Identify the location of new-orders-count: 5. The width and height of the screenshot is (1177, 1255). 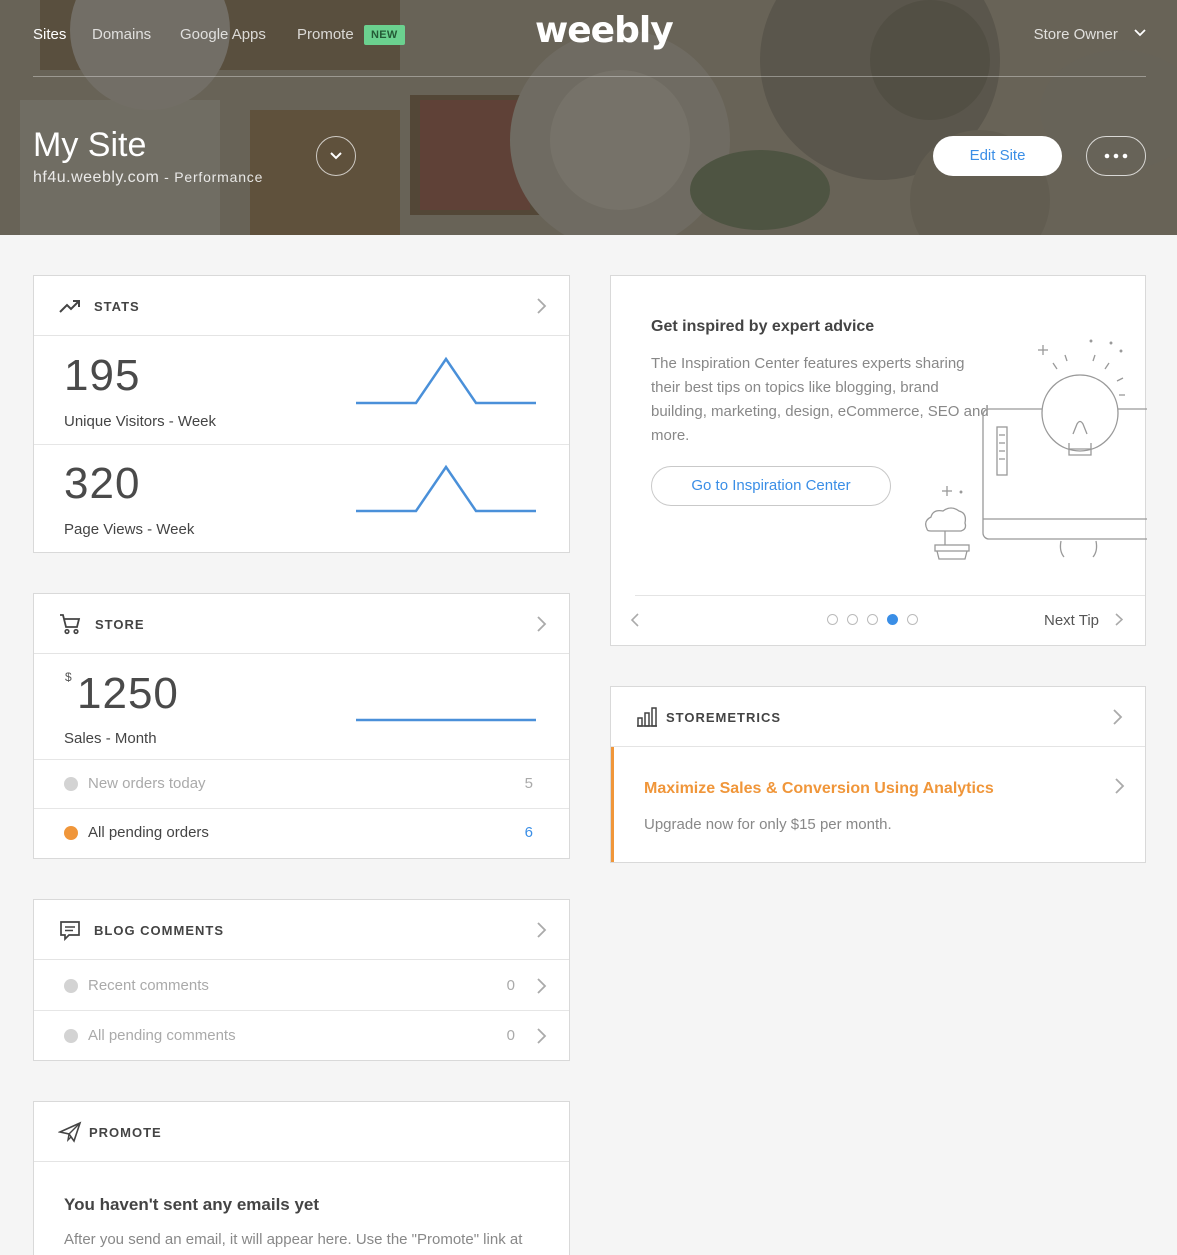
(528, 783).